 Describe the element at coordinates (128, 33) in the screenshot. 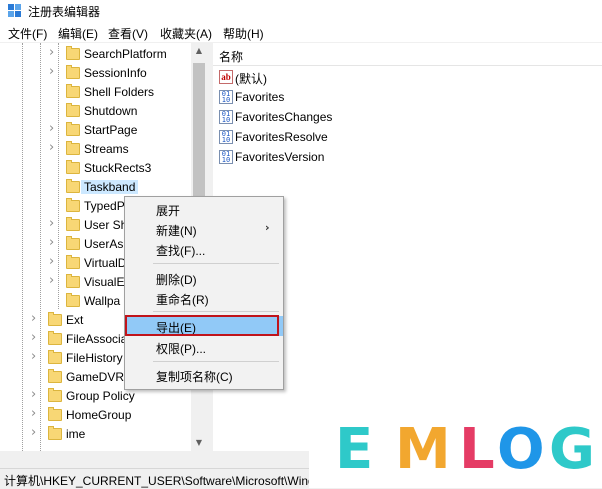

I see `menu-view: 查看(V)` at that location.